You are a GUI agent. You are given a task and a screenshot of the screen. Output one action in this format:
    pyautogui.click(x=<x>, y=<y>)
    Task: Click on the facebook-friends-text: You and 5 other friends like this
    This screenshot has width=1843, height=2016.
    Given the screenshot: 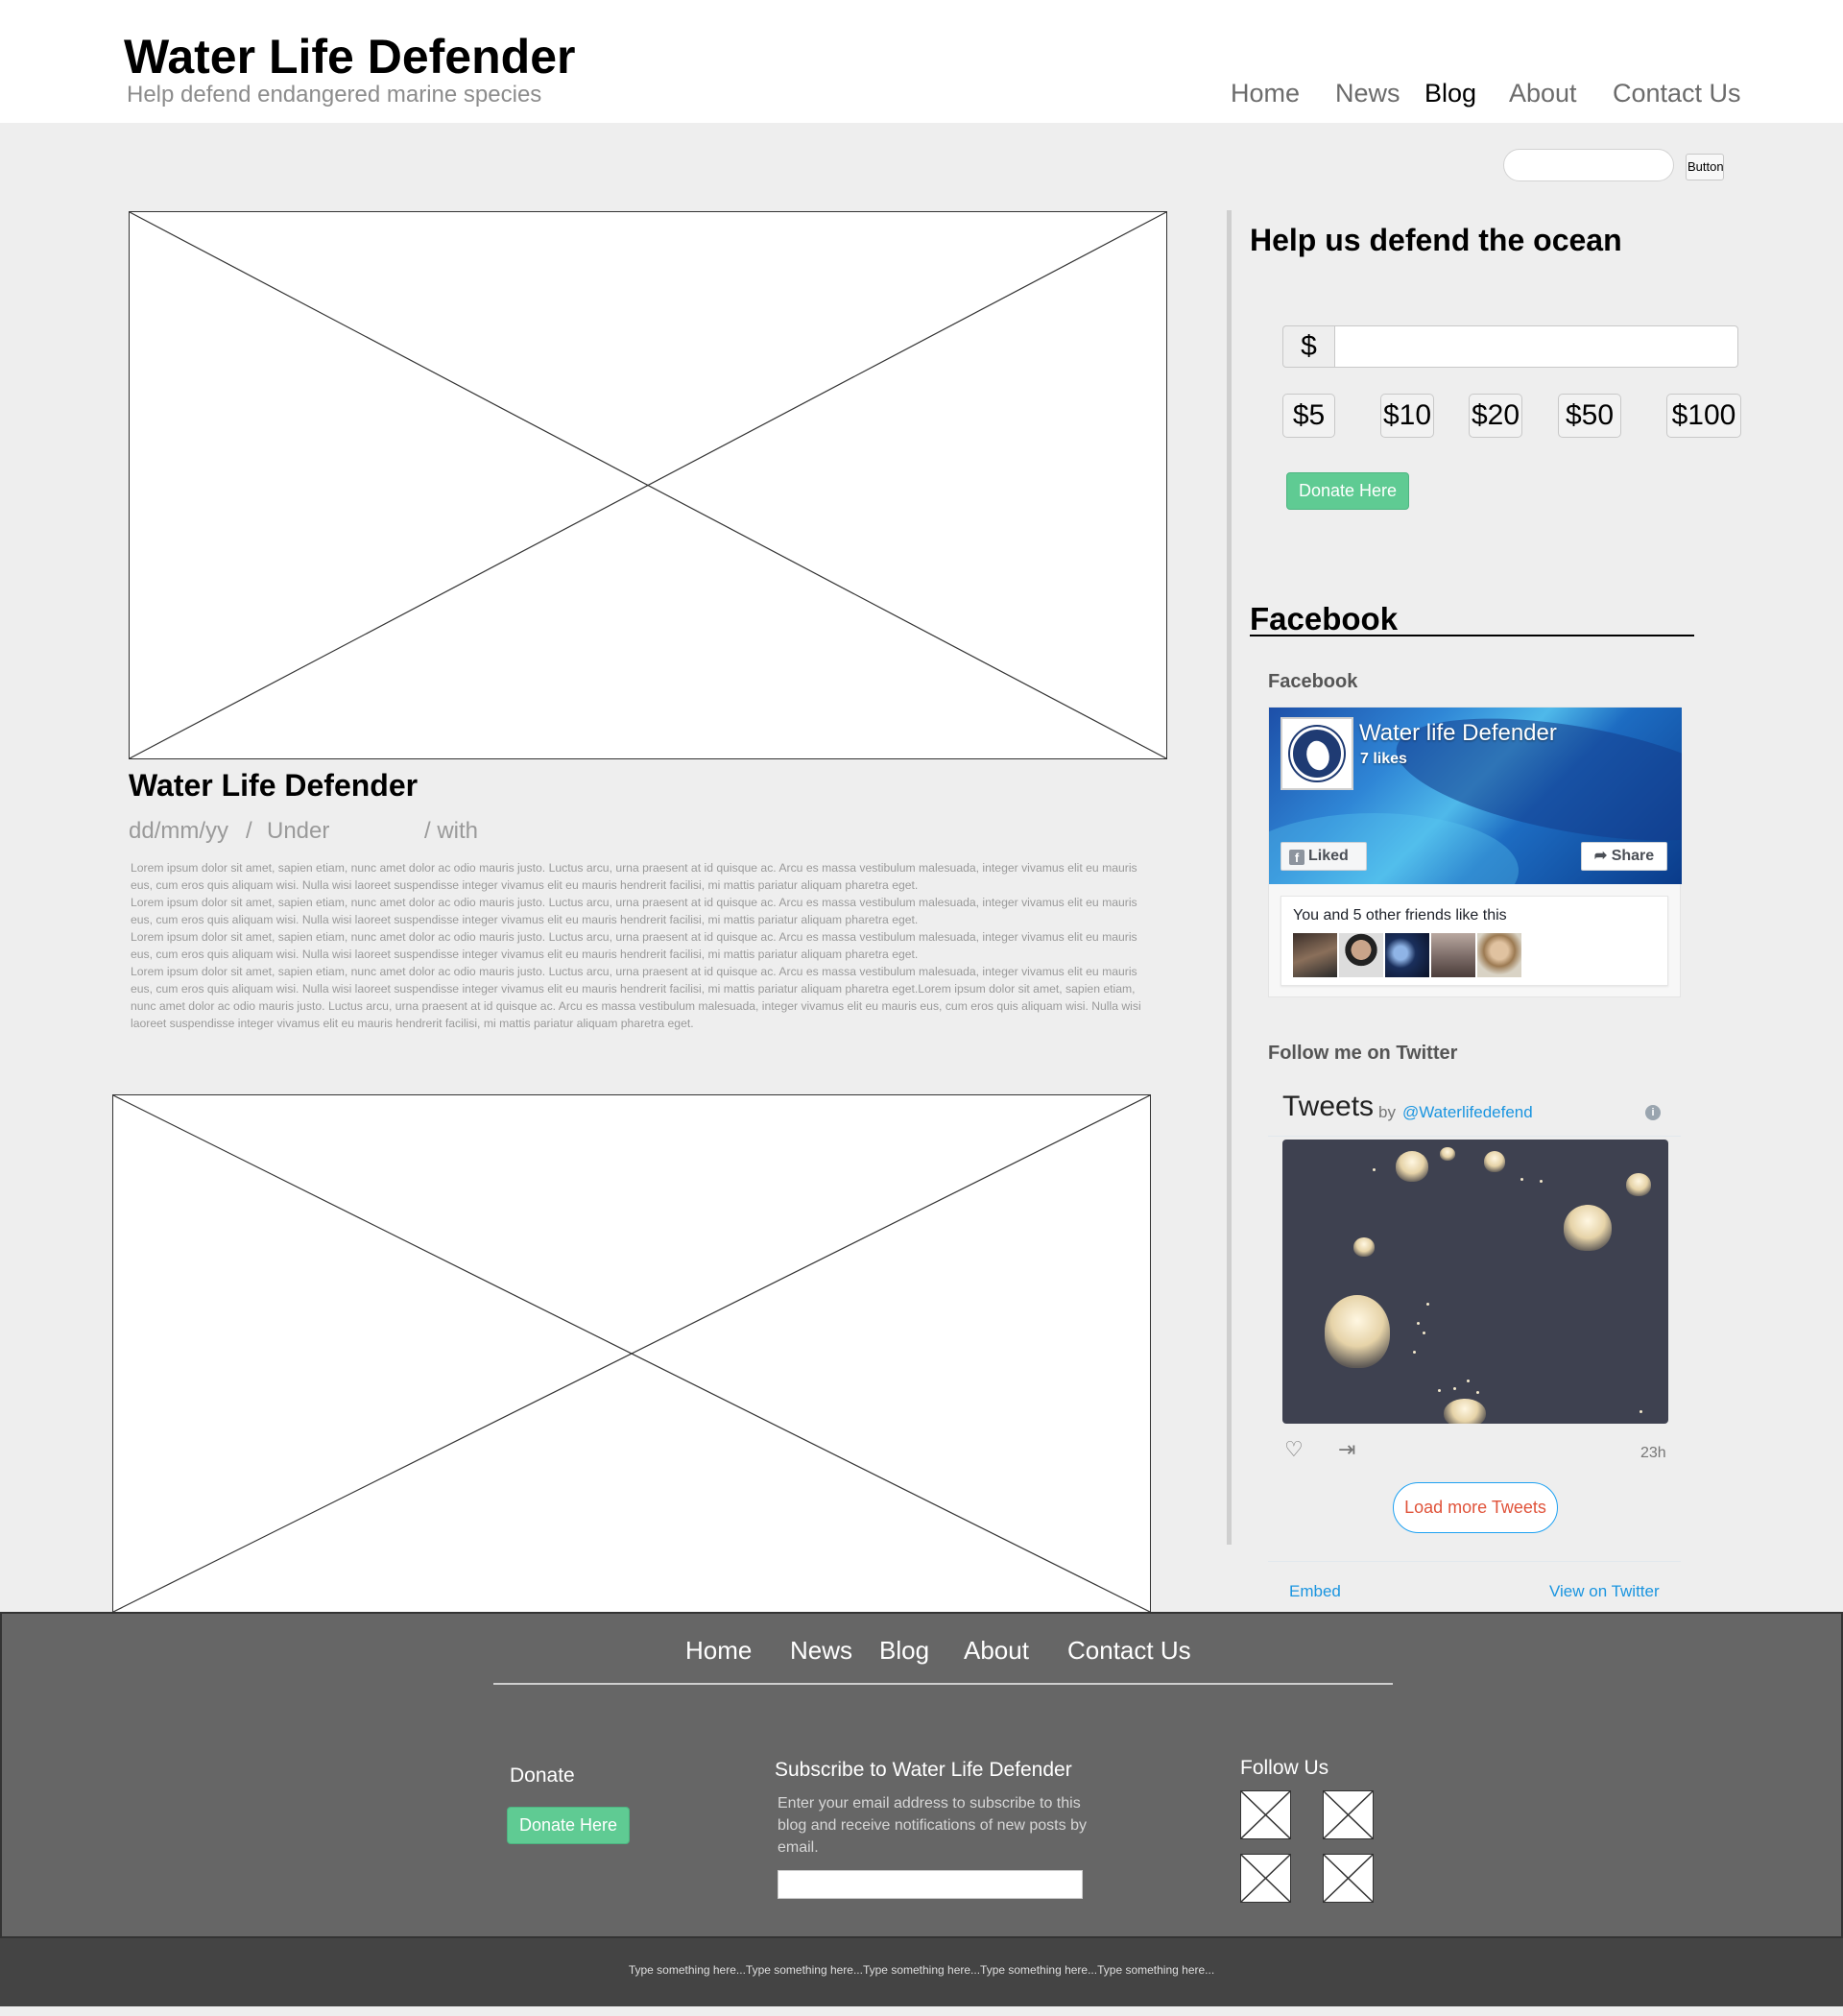 What is the action you would take?
    pyautogui.click(x=1400, y=915)
    